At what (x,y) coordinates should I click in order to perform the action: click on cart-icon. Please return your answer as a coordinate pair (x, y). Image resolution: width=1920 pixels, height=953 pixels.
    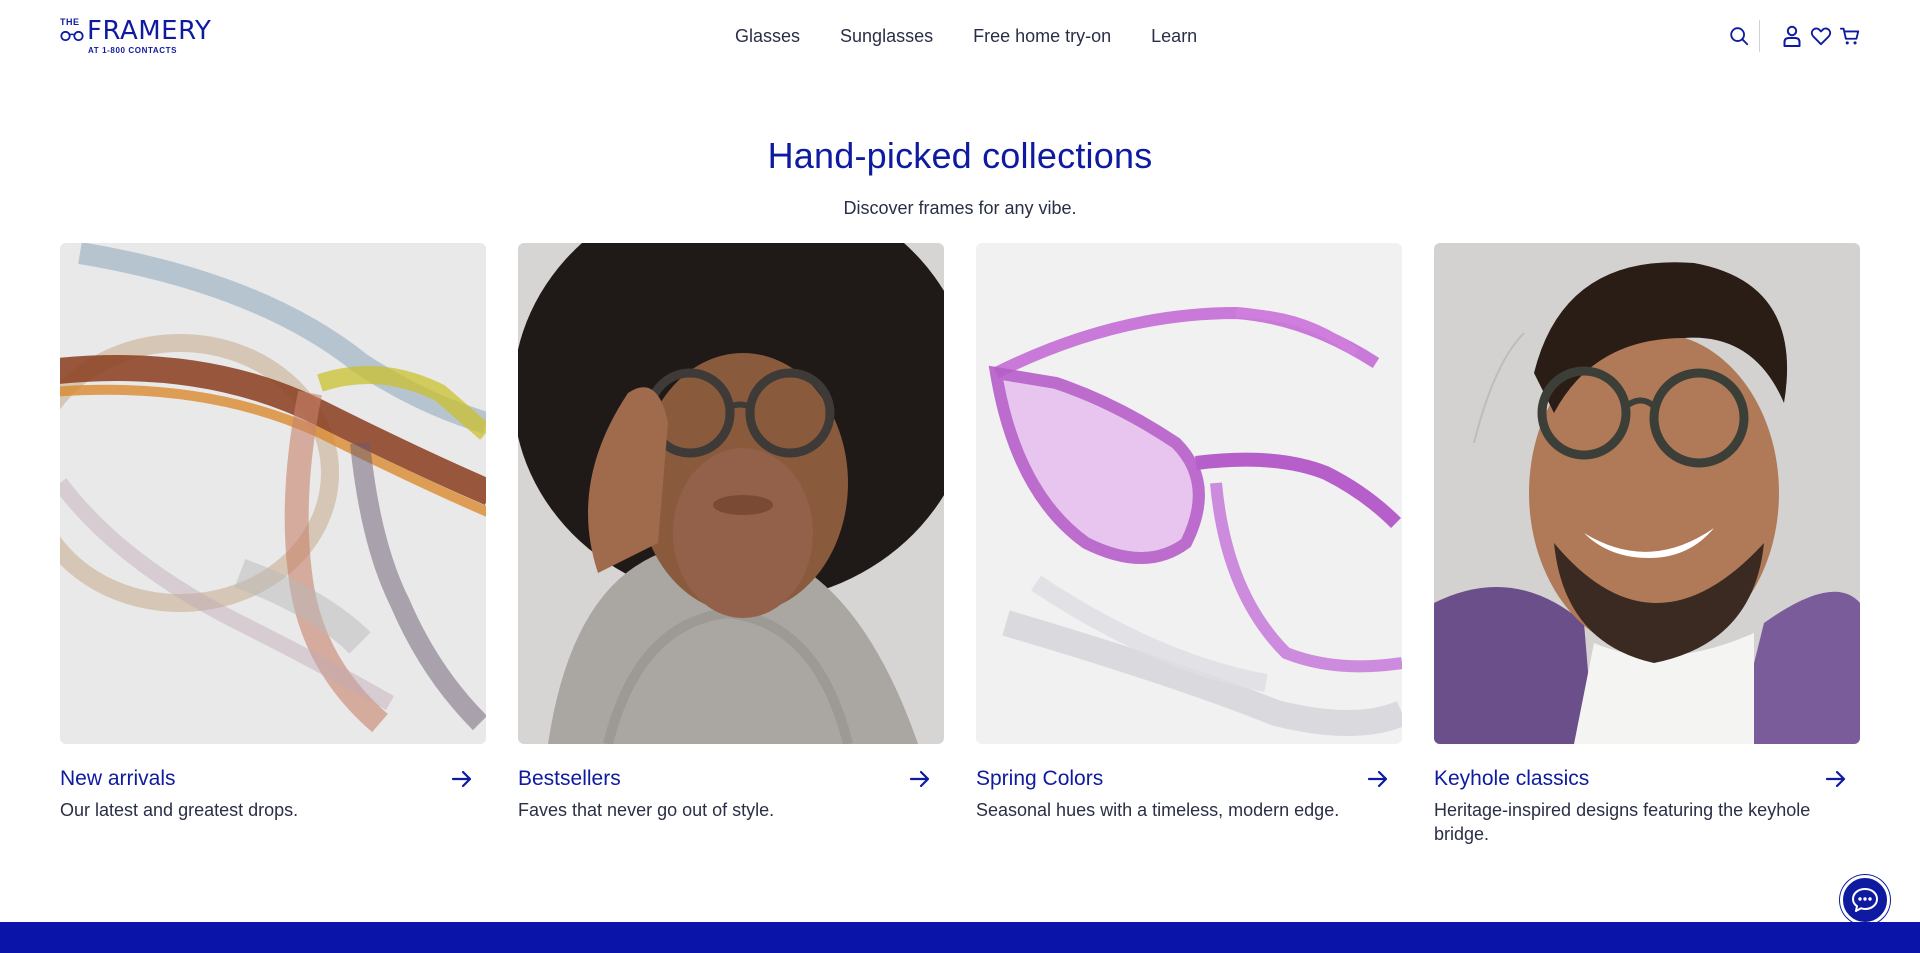
    Looking at the image, I should click on (1850, 36).